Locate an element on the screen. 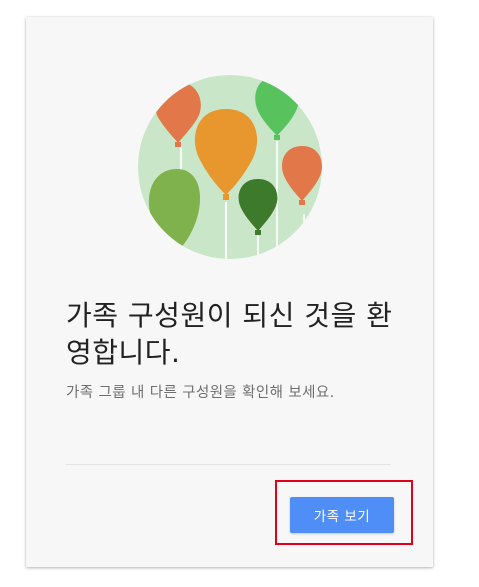 The height and width of the screenshot is (587, 479). divider is located at coordinates (228, 464).